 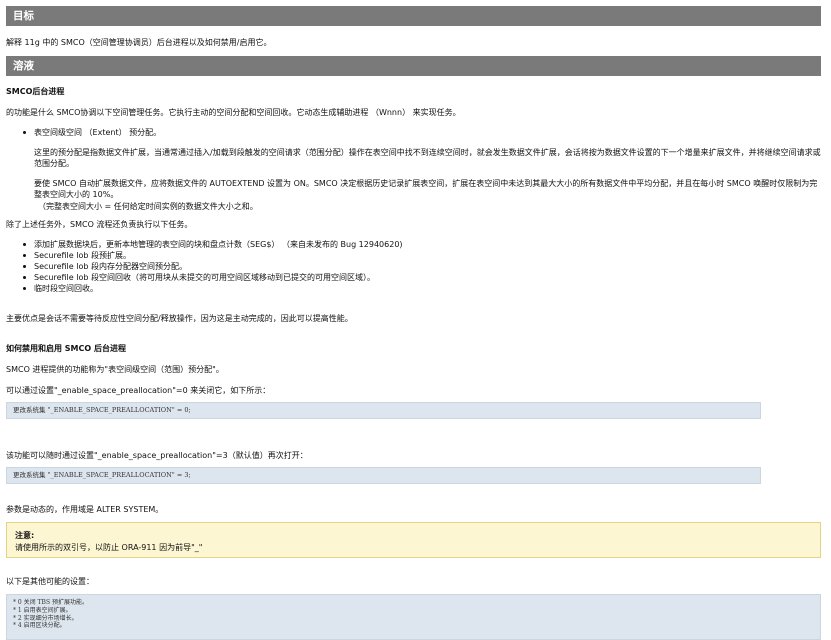 I want to click on note-text: 请使用所示的双引号，以防止 ORA-911 因为前导"_", so click(x=109, y=547).